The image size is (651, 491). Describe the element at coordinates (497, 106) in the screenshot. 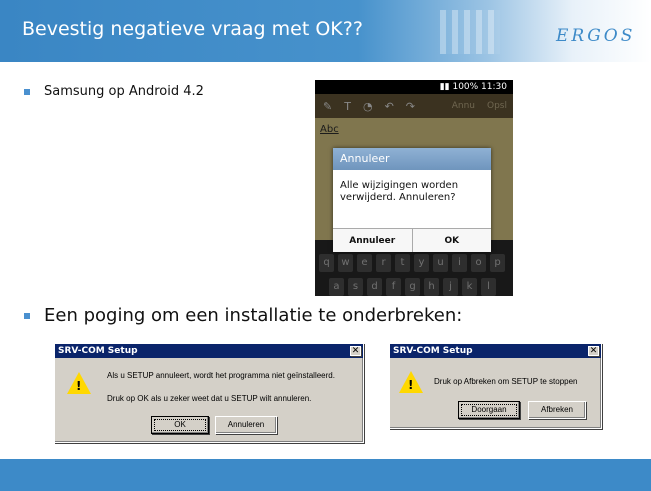

I see `toolbar-save: Opsl` at that location.